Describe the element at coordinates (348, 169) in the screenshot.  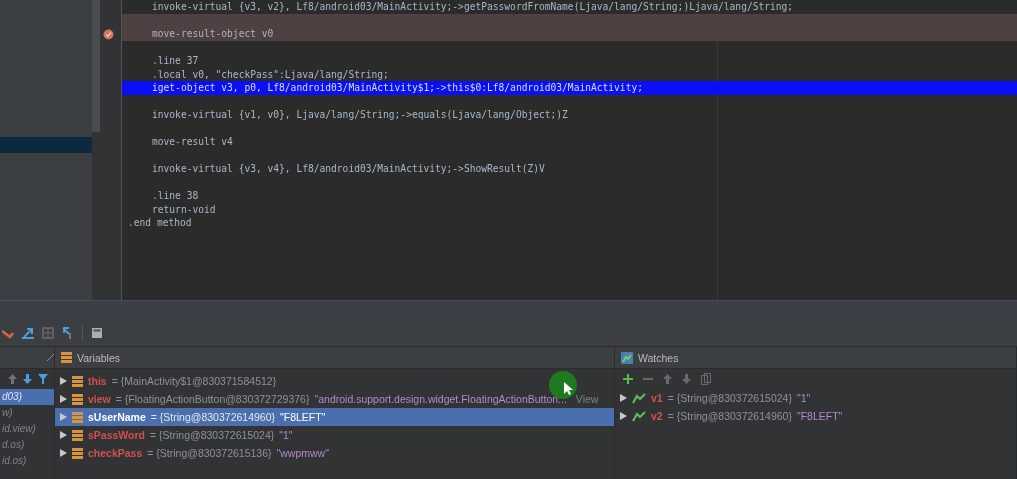
I see `code-line: invoke-virtual {v3, v4}, Lf8/android03/MainActivity;->ShowResult(Z)V` at that location.